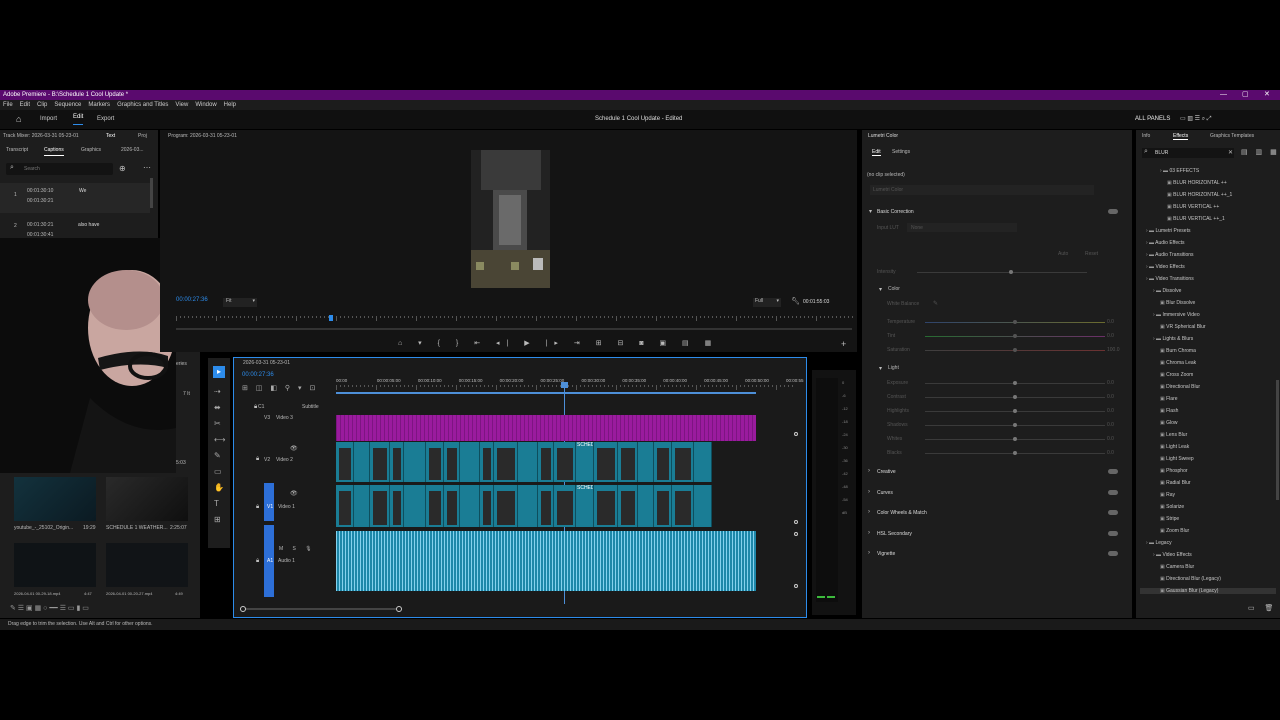  I want to click on basic-correction-toggle, so click(1113, 211).